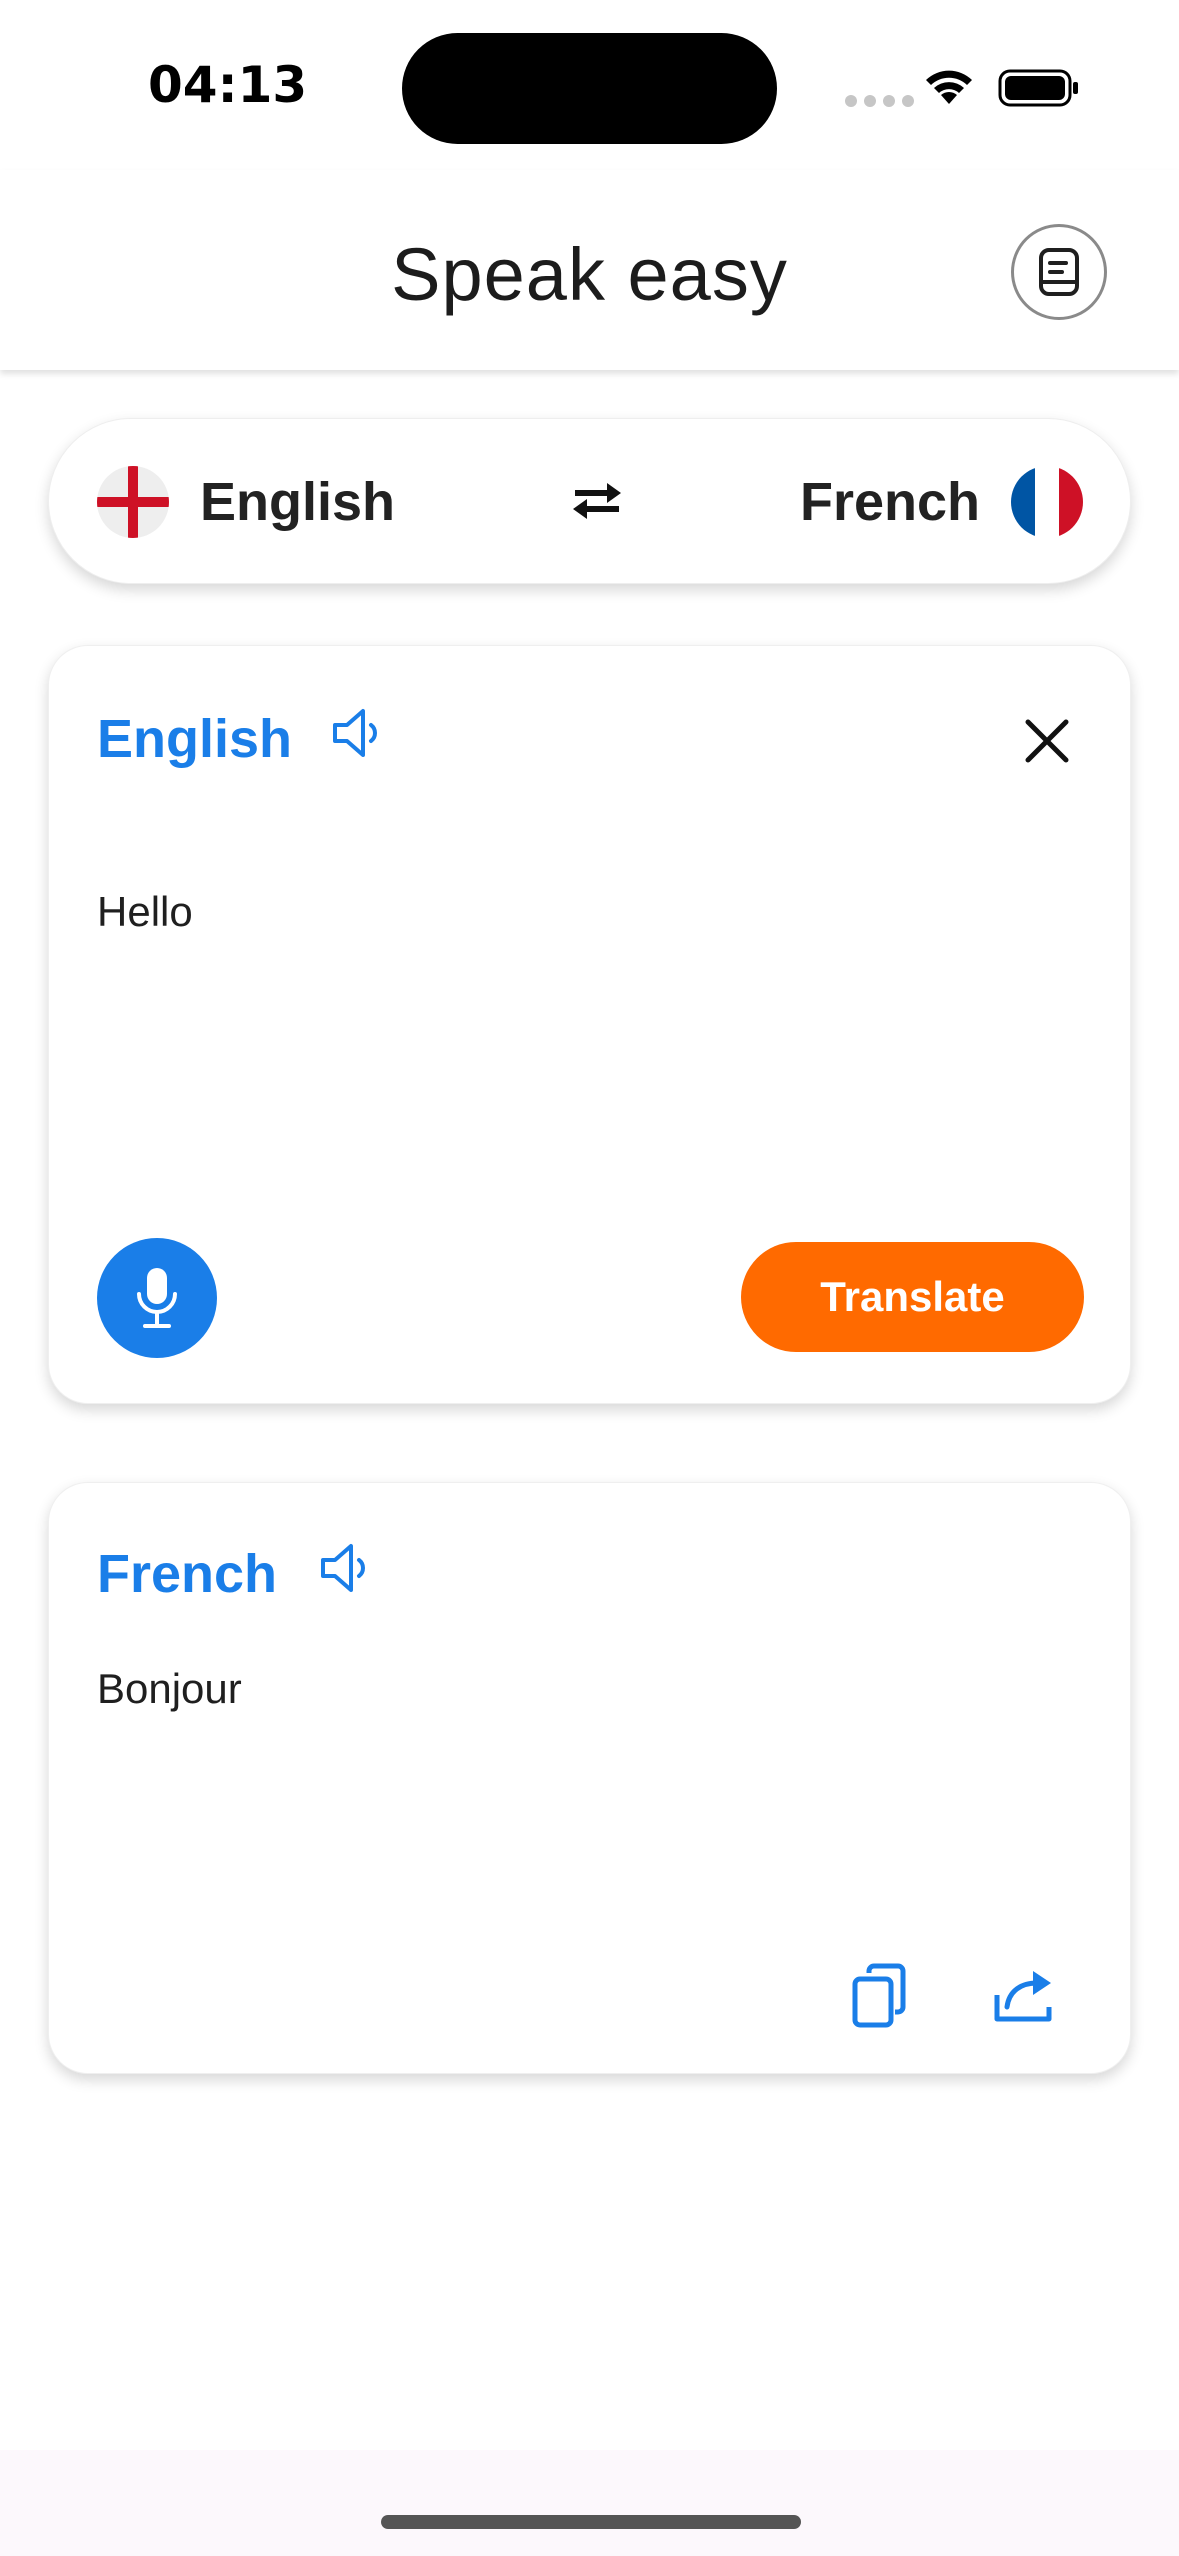 Image resolution: width=1179 pixels, height=2556 pixels. I want to click on home-indicator, so click(591, 2522).